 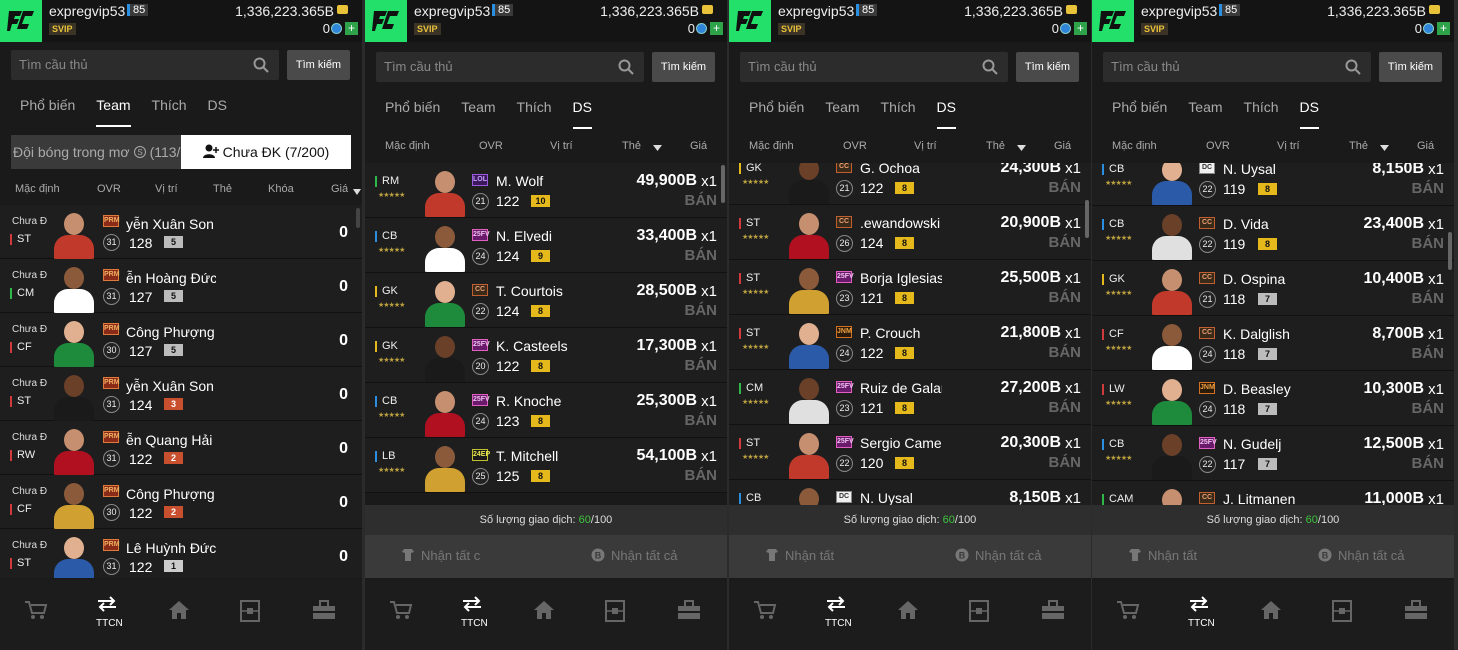 I want to click on listing-row: CB ★★★★★ 25FV 24 N. Elvedi 124 9 33,400B x1 BÁN, so click(x=546, y=245).